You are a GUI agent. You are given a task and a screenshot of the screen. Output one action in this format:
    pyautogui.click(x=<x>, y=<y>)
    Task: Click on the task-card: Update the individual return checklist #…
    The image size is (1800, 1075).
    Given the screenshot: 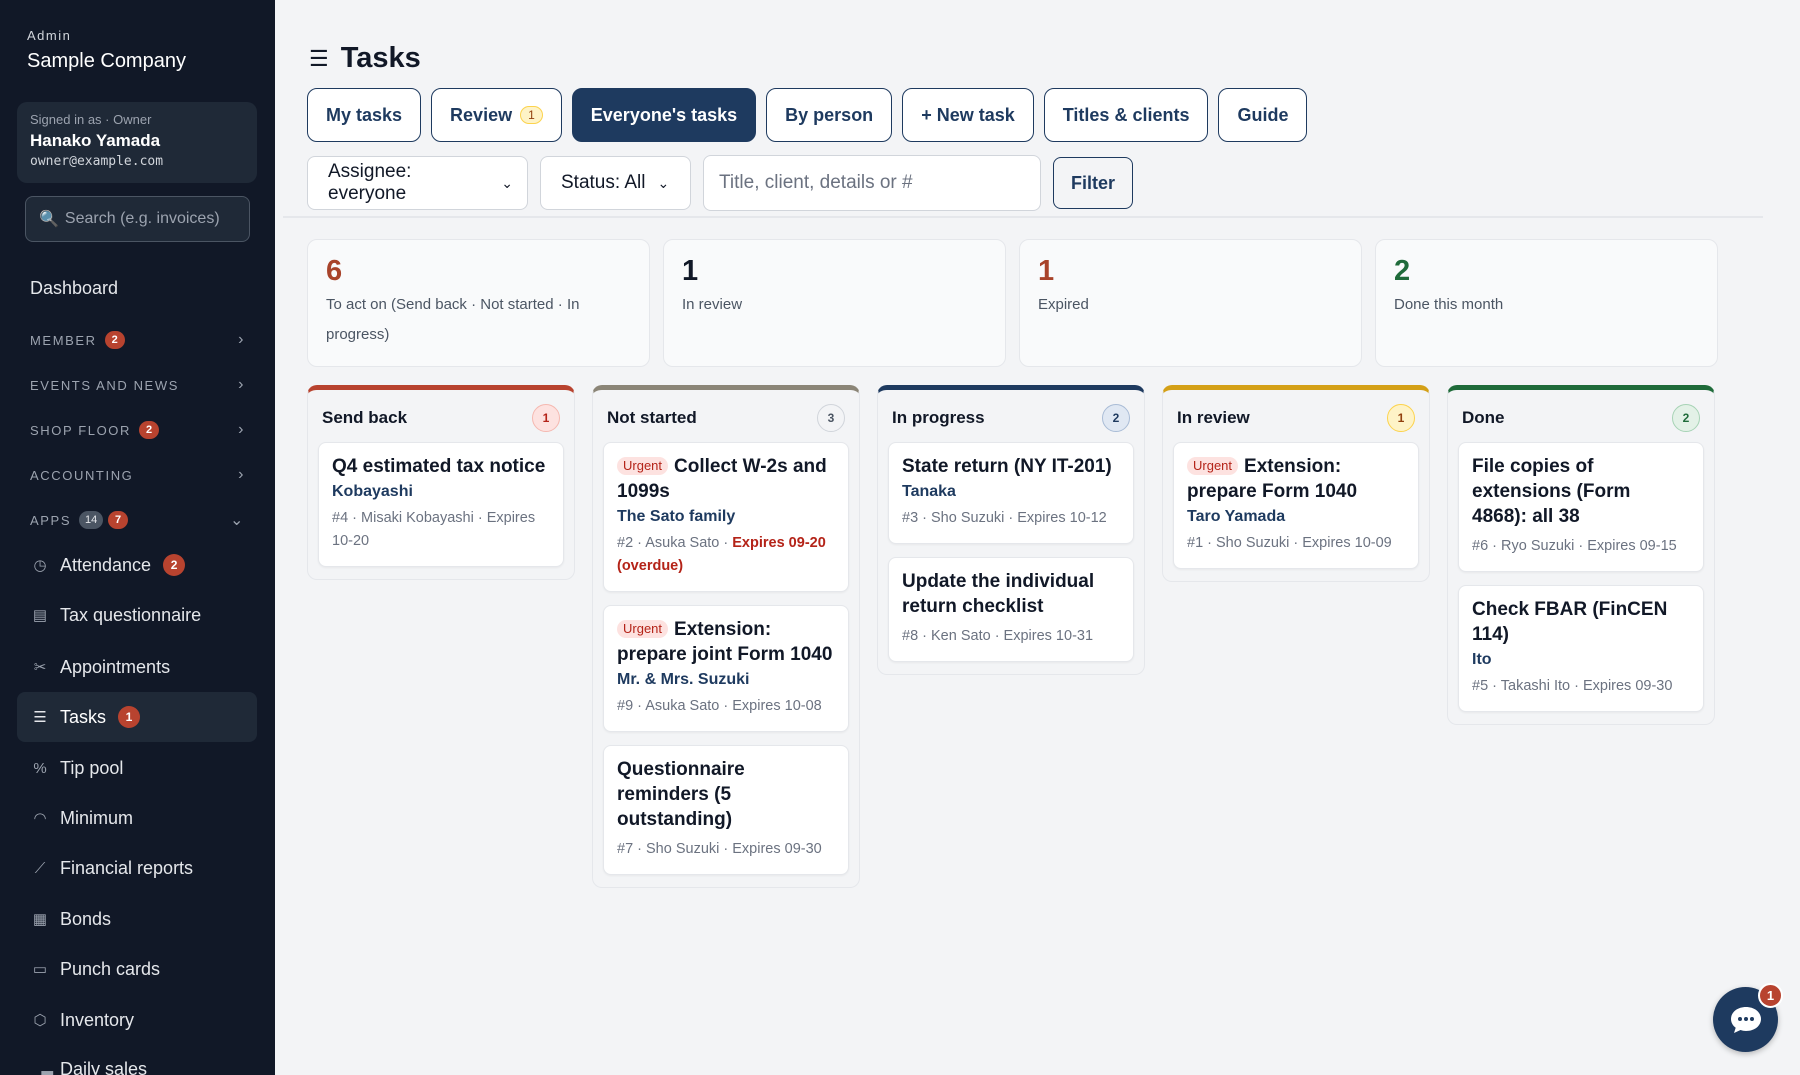 What is the action you would take?
    pyautogui.click(x=1011, y=609)
    